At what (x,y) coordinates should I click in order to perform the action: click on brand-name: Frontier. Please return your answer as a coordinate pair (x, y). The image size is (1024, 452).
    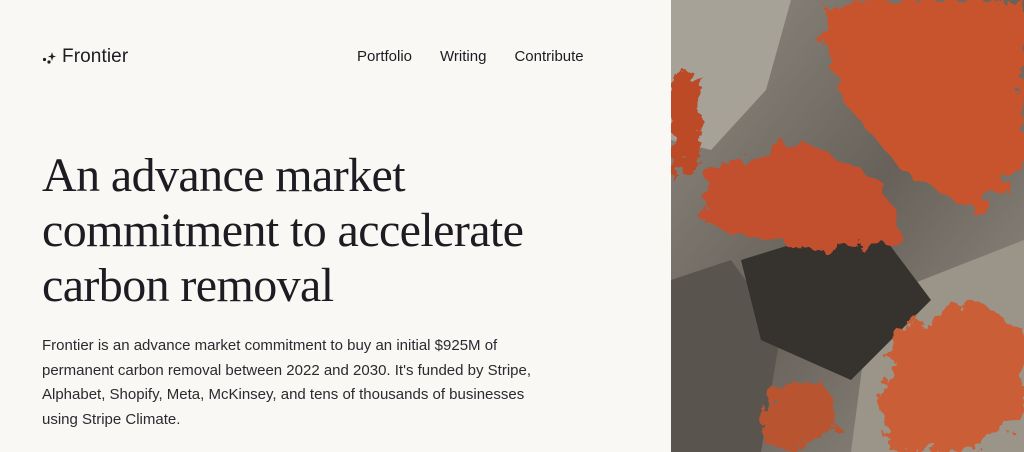
    Looking at the image, I should click on (95, 56).